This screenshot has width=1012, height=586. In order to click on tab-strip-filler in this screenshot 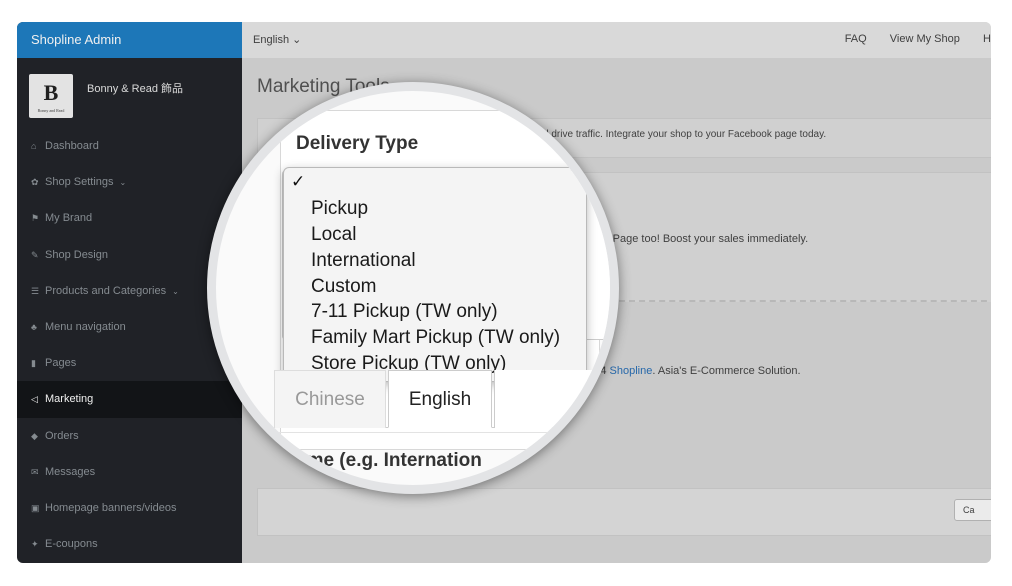, I will do `click(552, 399)`.